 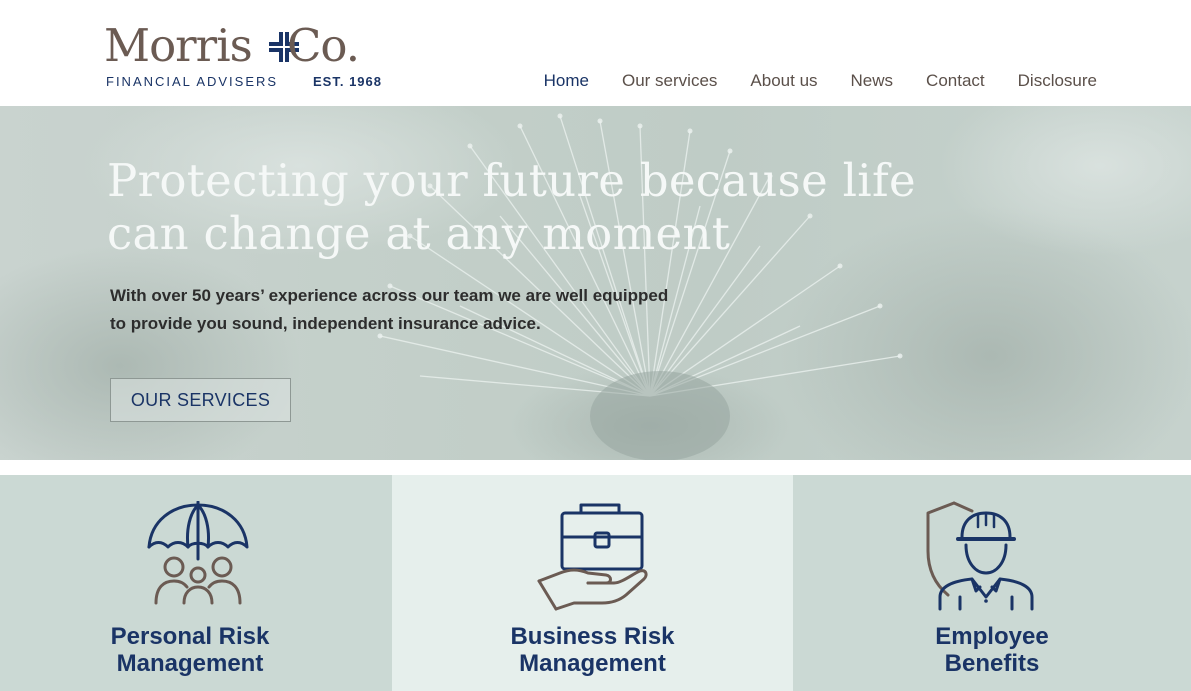 What do you see at coordinates (783, 81) in the screenshot?
I see `nav-about-us: About us` at bounding box center [783, 81].